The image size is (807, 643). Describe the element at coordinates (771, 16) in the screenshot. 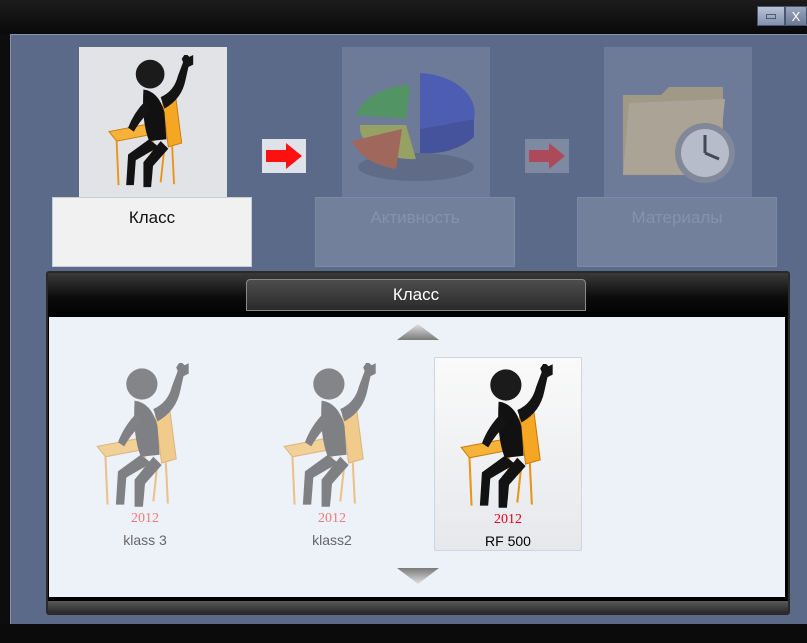

I see `minimize-button: ▭` at that location.